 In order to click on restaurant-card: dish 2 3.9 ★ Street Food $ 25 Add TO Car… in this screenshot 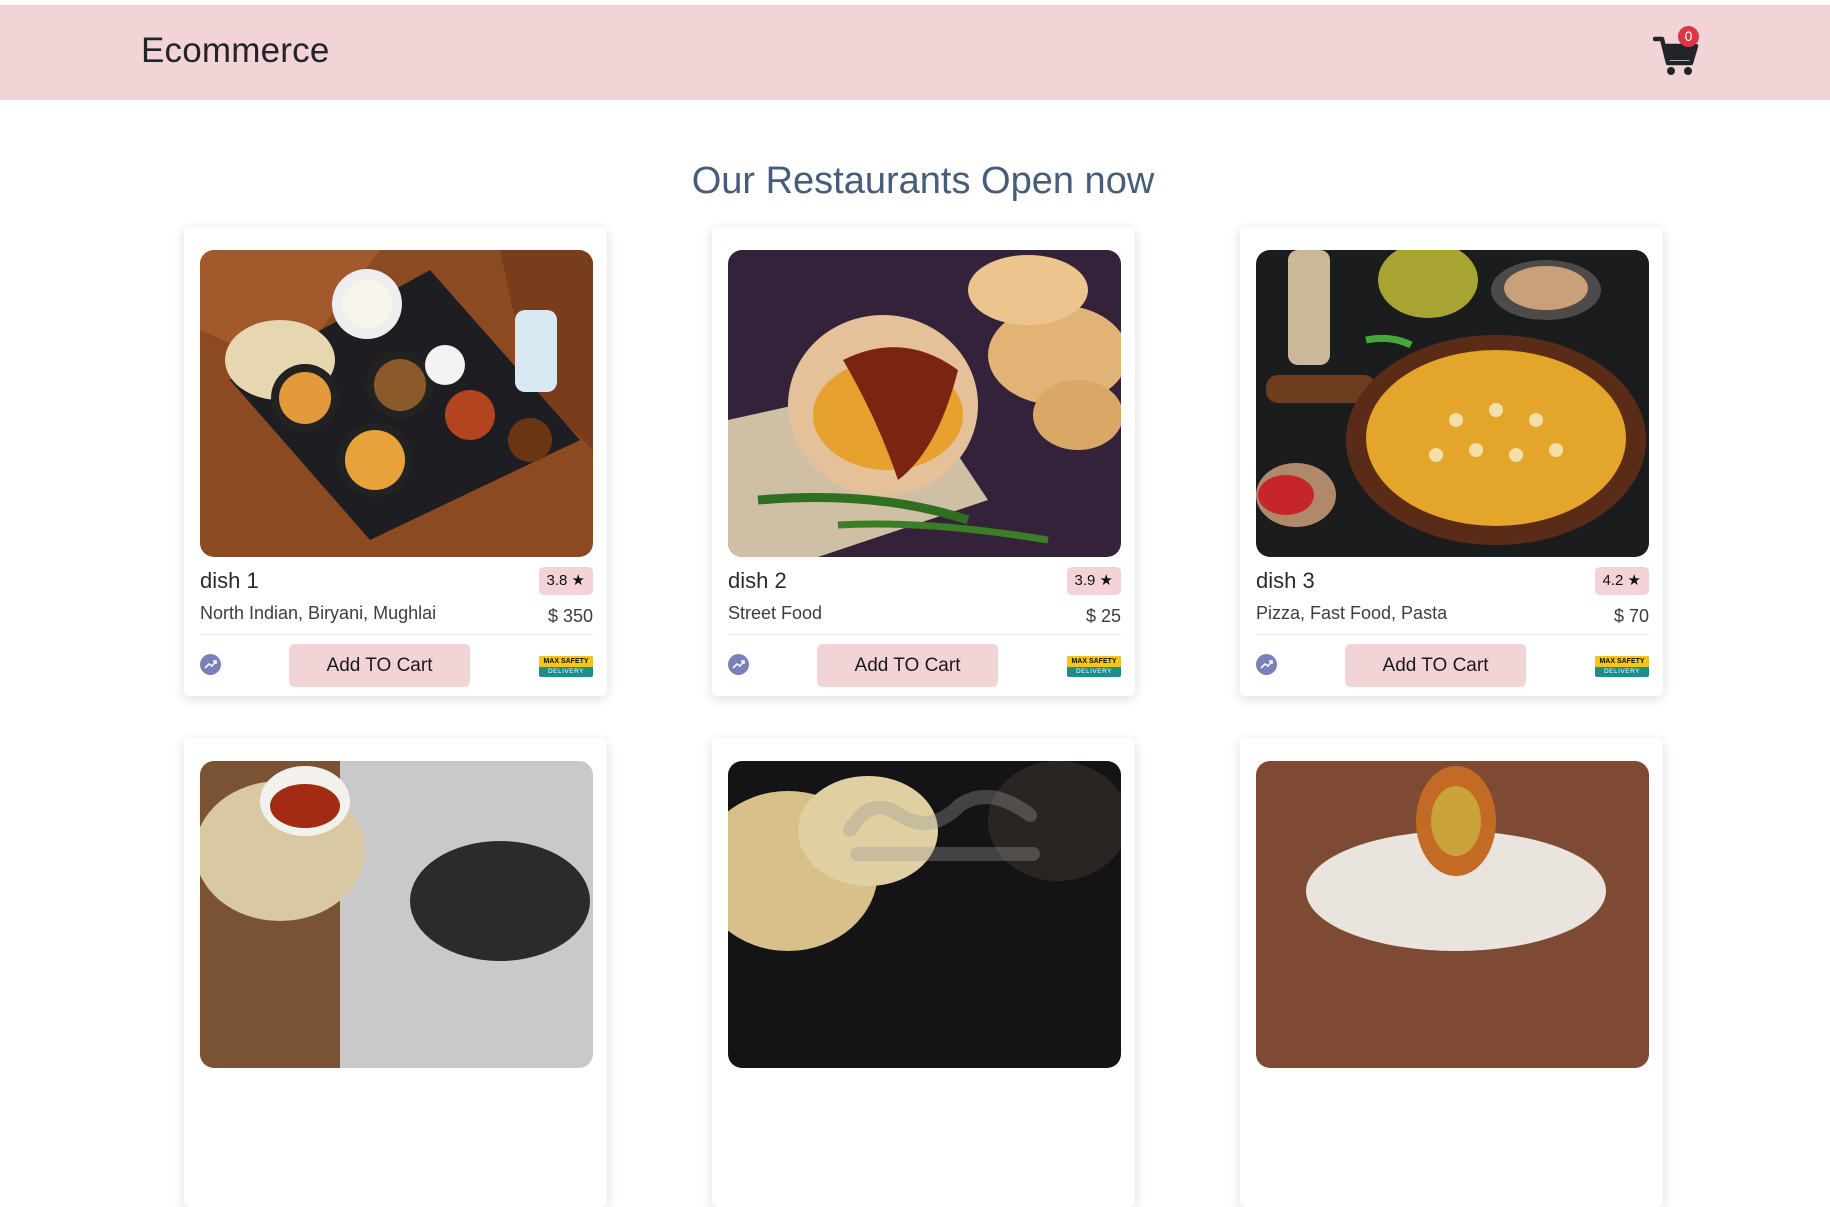, I will do `click(923, 461)`.